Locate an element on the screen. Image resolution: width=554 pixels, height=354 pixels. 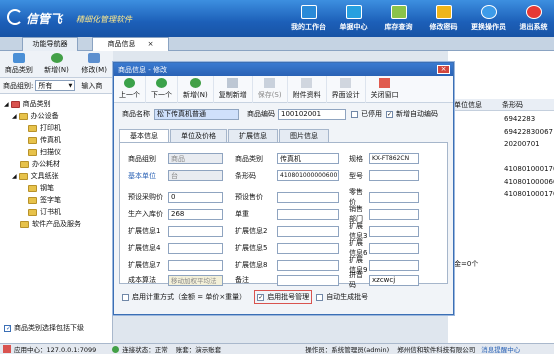
prev-button: 上一个 is located at coordinates (130, 89).